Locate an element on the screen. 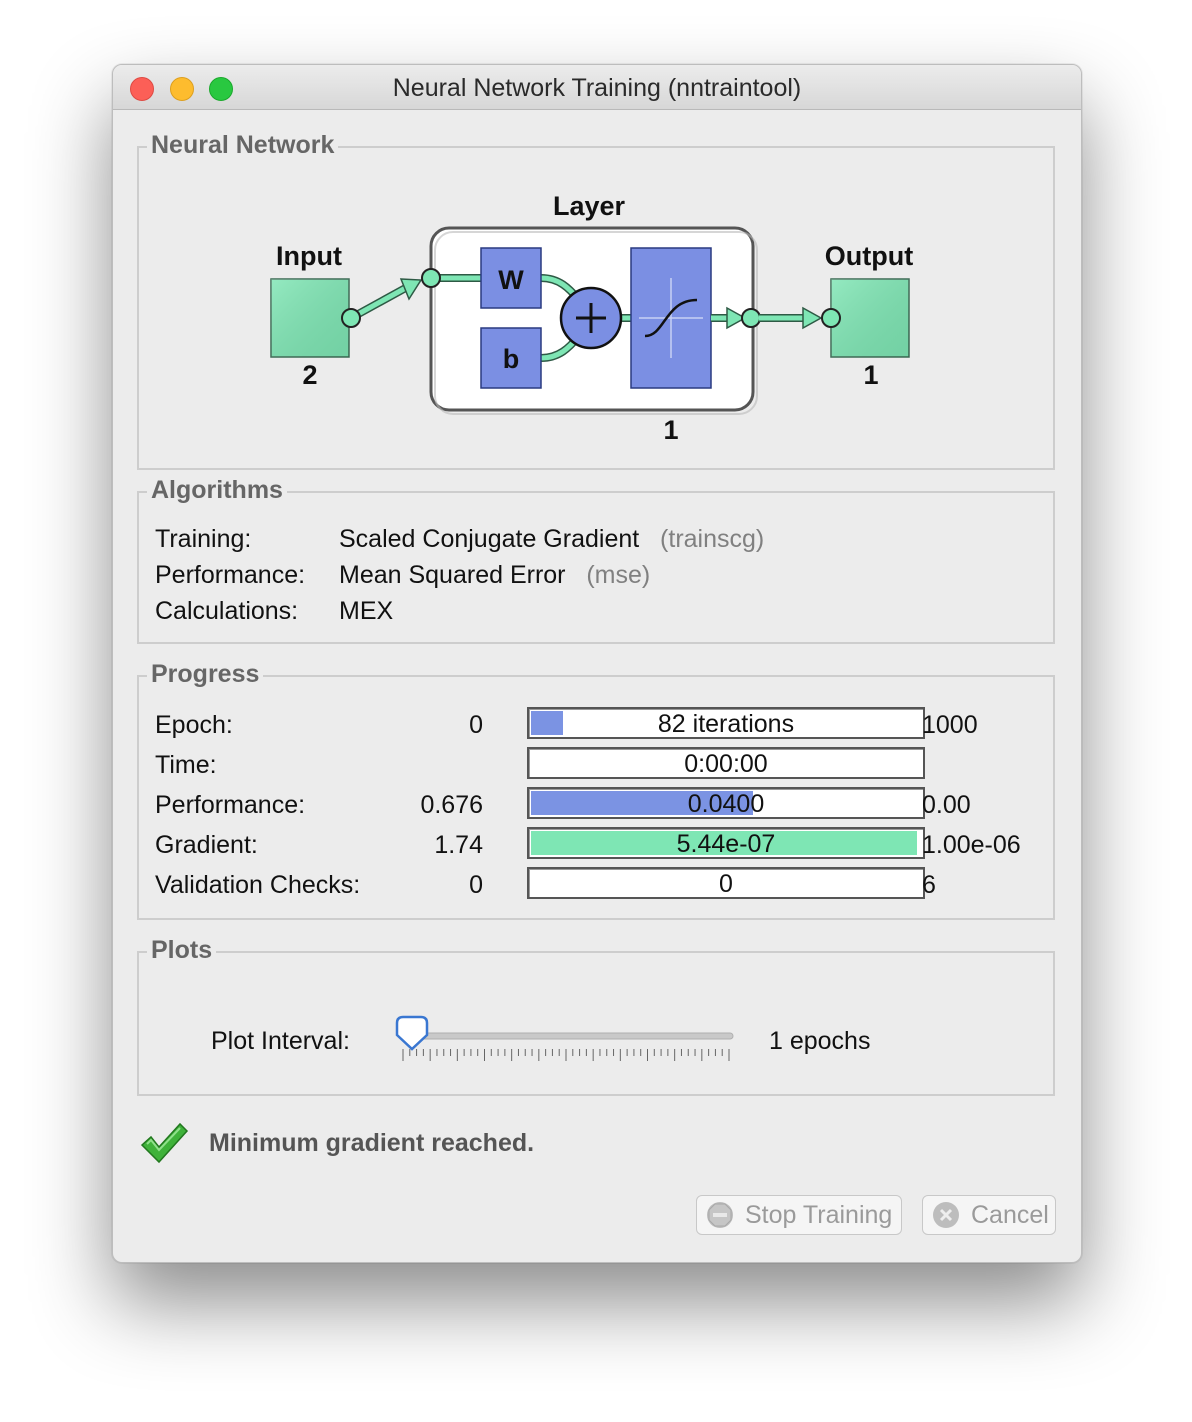 The image size is (1192, 1422). time-progress-bar: 0:00:00 is located at coordinates (726, 763).